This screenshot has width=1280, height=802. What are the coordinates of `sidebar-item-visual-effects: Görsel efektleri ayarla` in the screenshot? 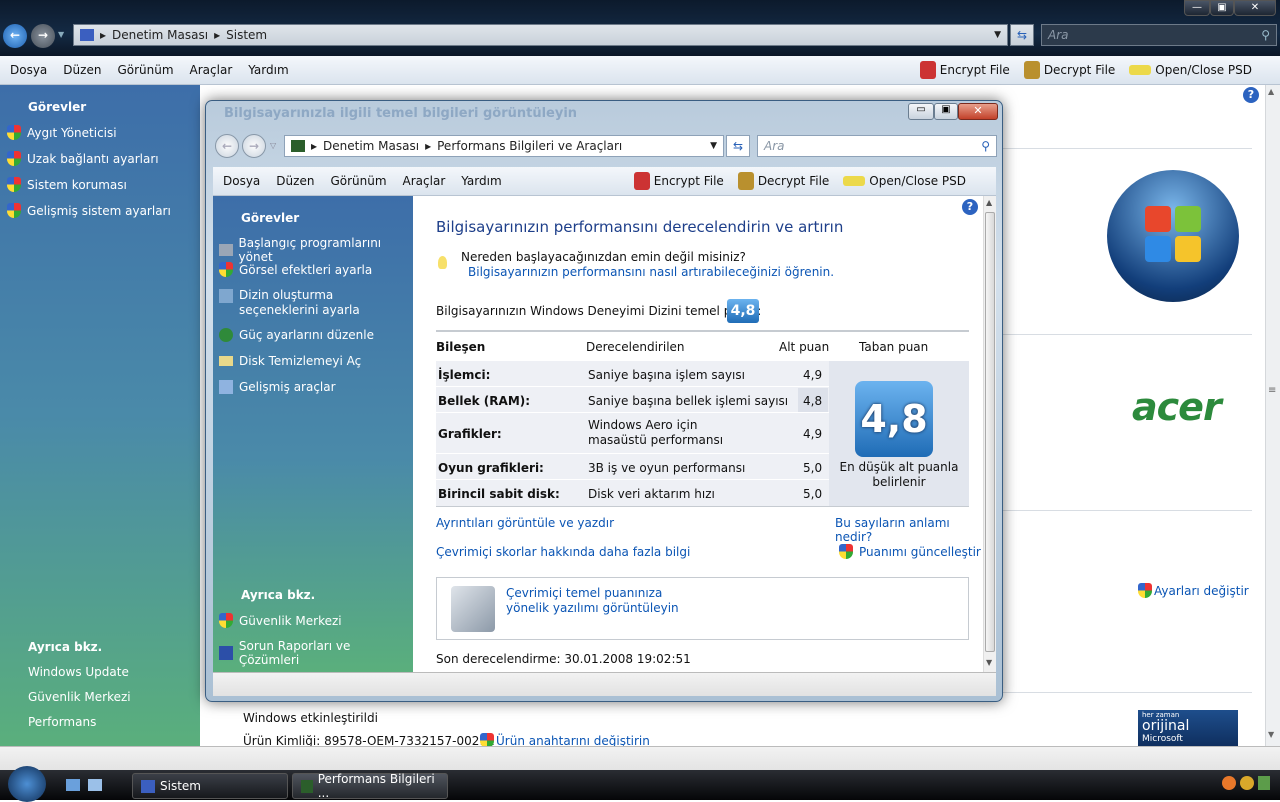 It's located at (295, 269).